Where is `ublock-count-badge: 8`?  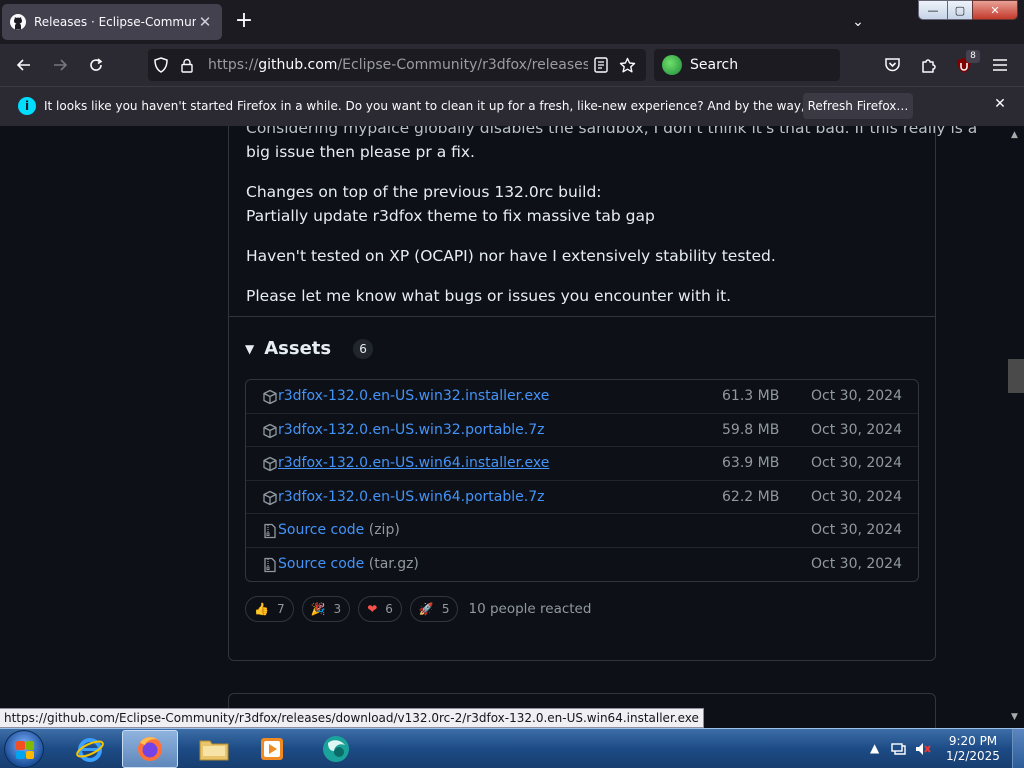 ublock-count-badge: 8 is located at coordinates (973, 56).